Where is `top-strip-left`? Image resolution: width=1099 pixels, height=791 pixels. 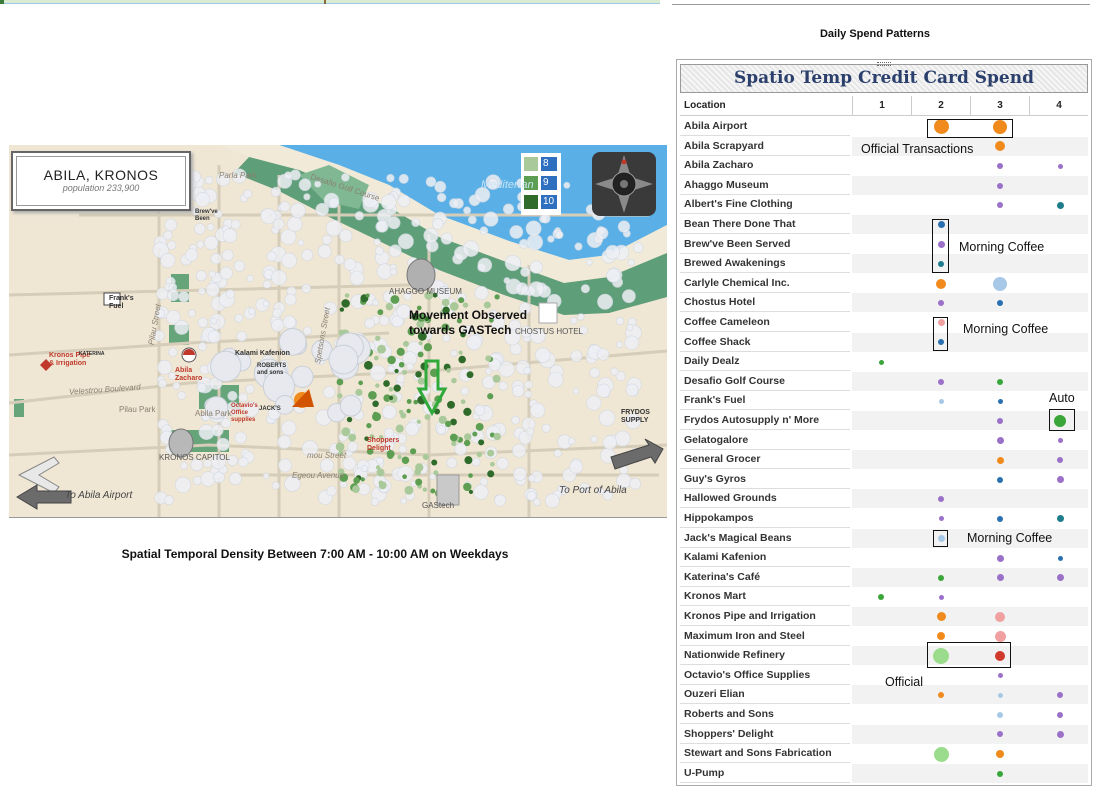
top-strip-left is located at coordinates (330, 2).